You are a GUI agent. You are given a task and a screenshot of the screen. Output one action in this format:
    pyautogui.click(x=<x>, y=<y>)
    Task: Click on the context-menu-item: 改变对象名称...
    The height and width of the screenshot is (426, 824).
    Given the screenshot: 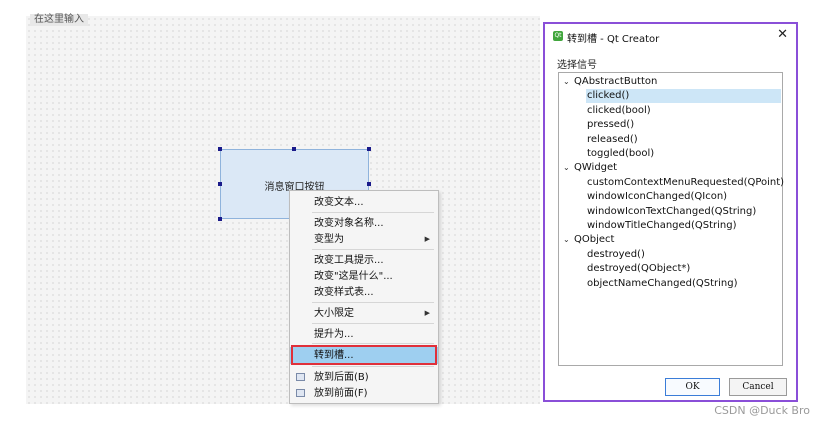 What is the action you would take?
    pyautogui.click(x=364, y=223)
    